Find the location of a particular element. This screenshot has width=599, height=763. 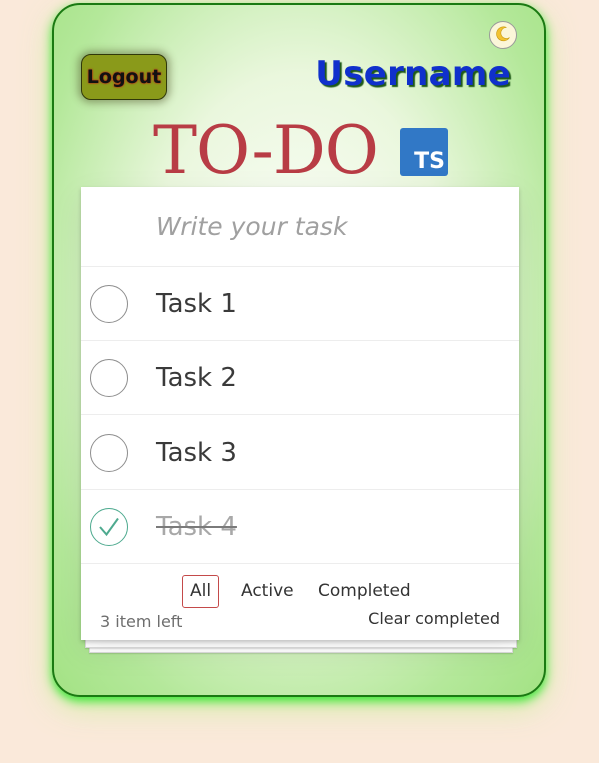

todo-label: Task 3 is located at coordinates (196, 453).